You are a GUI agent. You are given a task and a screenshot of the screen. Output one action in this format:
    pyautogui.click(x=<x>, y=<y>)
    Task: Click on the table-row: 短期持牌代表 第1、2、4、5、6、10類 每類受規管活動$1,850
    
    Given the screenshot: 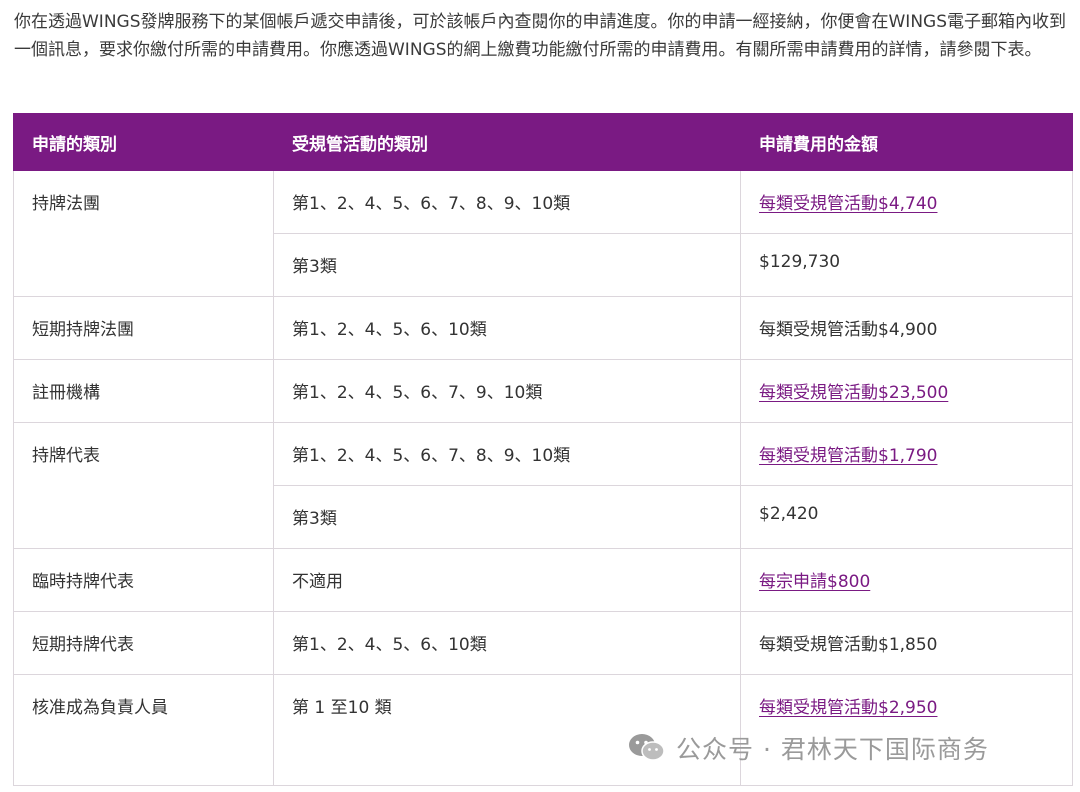 What is the action you would take?
    pyautogui.click(x=543, y=643)
    